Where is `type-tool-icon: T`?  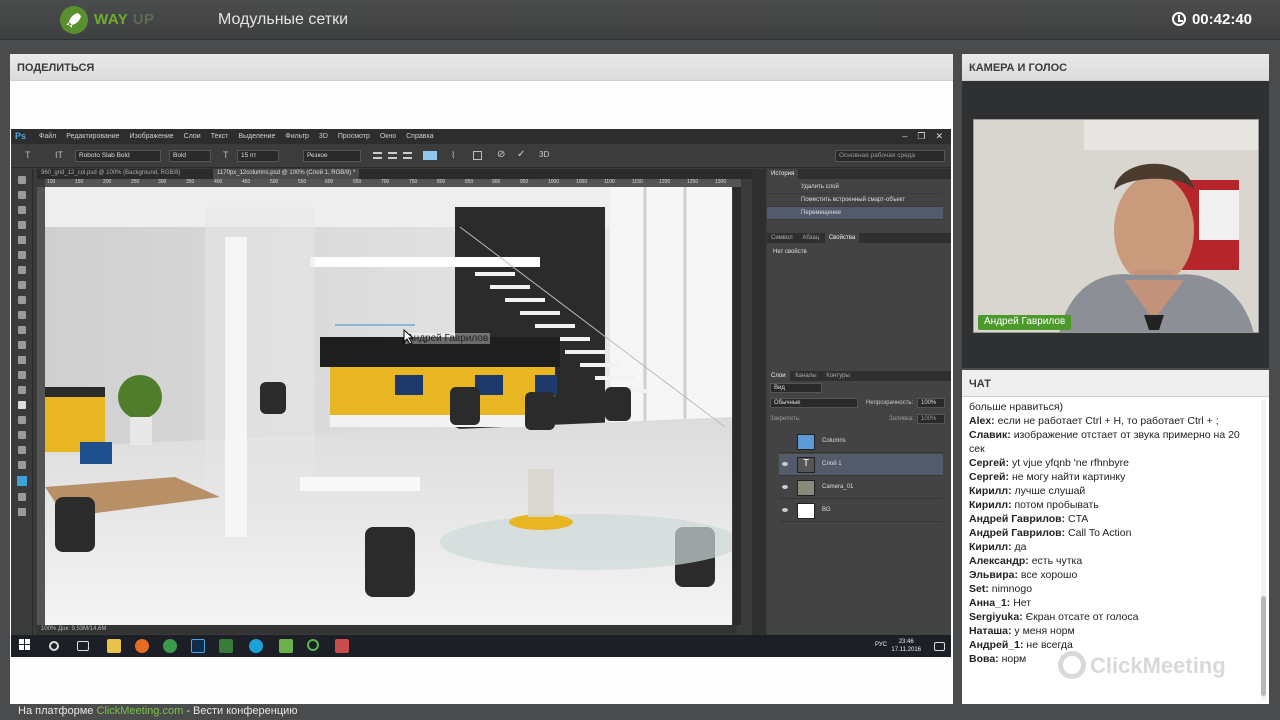
type-tool-icon: T is located at coordinates (28, 155).